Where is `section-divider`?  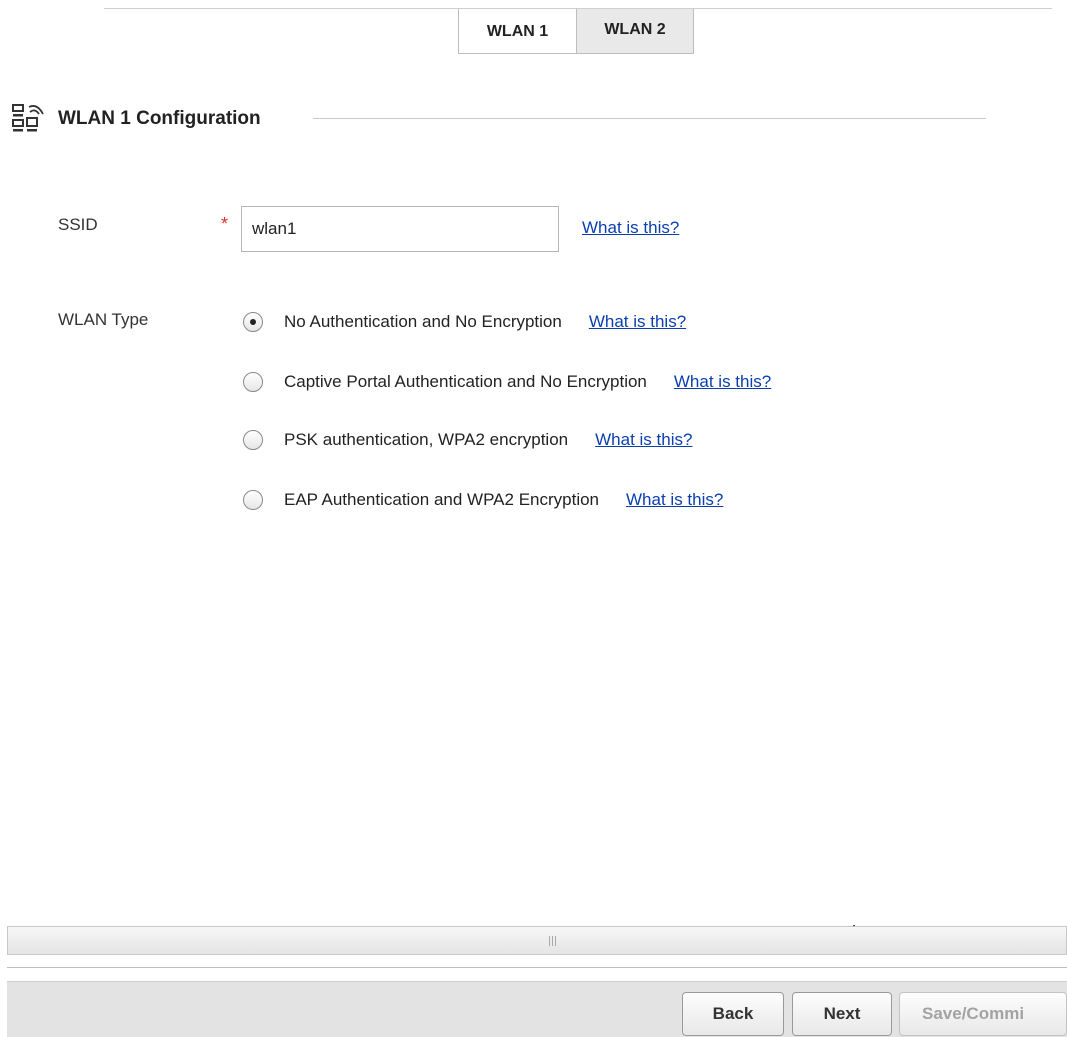
section-divider is located at coordinates (649, 118).